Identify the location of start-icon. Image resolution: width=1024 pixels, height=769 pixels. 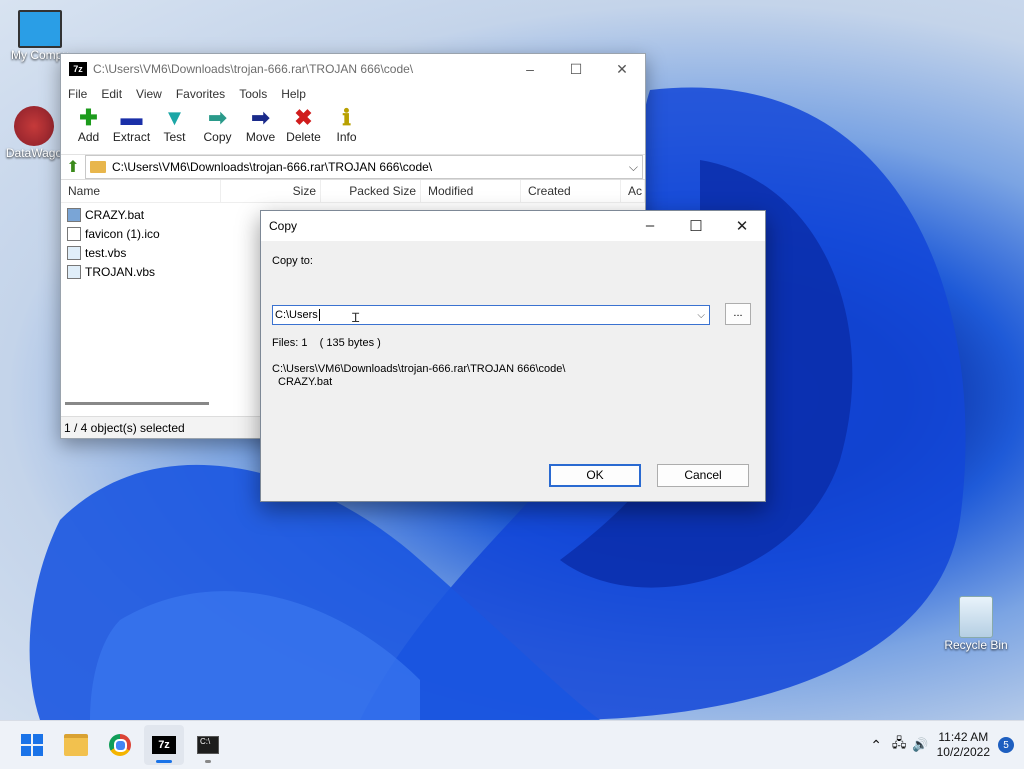
(32, 745).